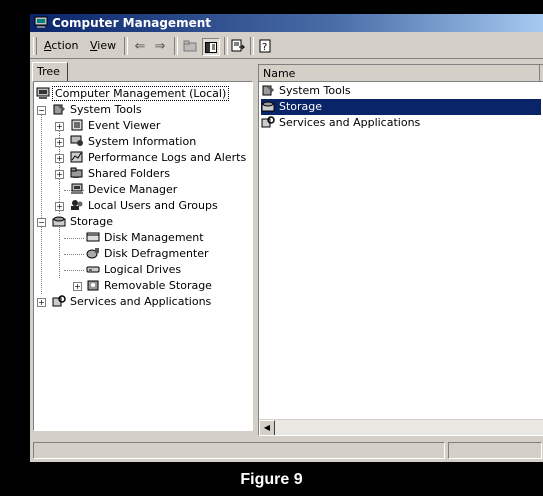 This screenshot has width=543, height=498. I want to click on tree-item-label: Disk Defragmenter, so click(156, 253).